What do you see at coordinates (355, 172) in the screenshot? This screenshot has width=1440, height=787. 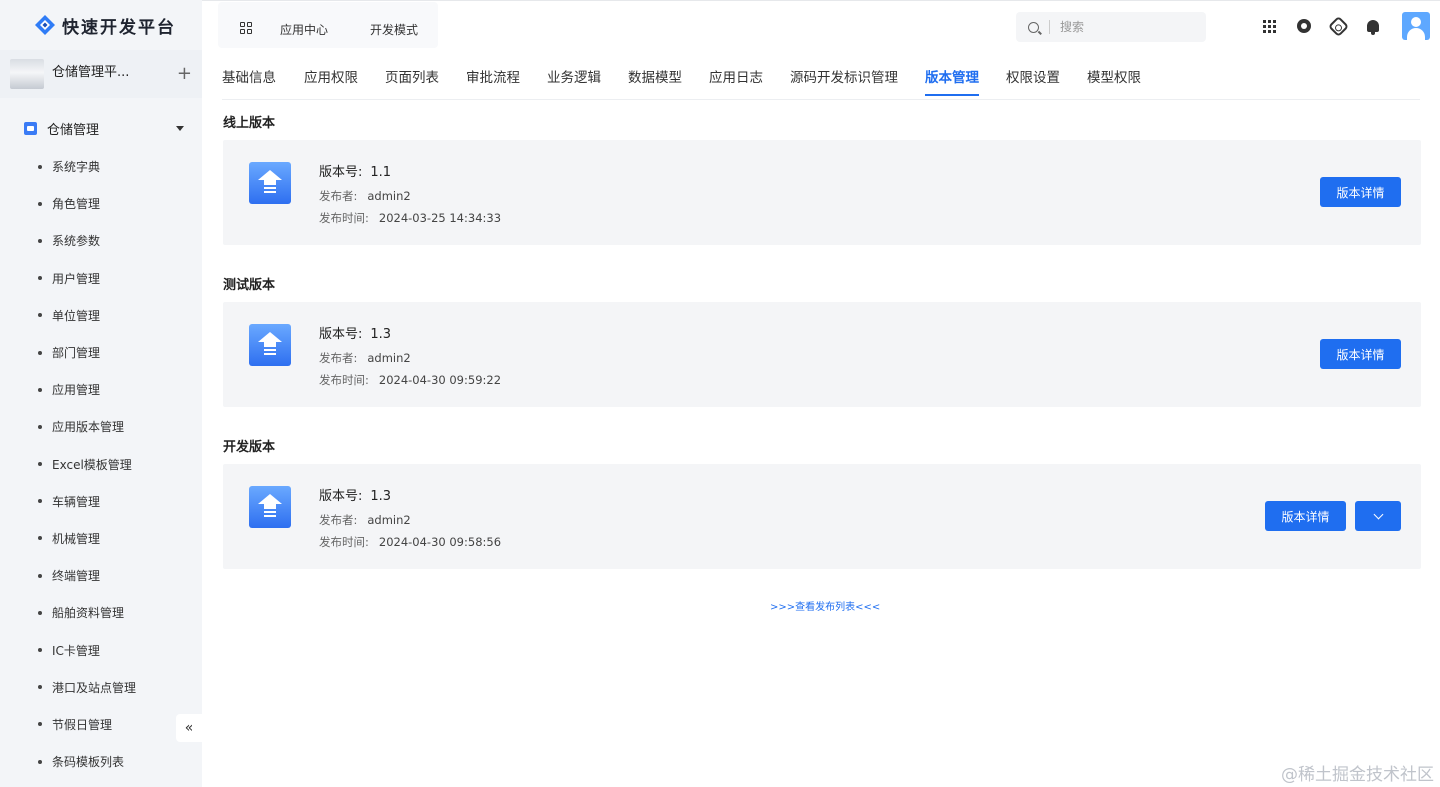 I see `version-number: 版本号: 1.1` at bounding box center [355, 172].